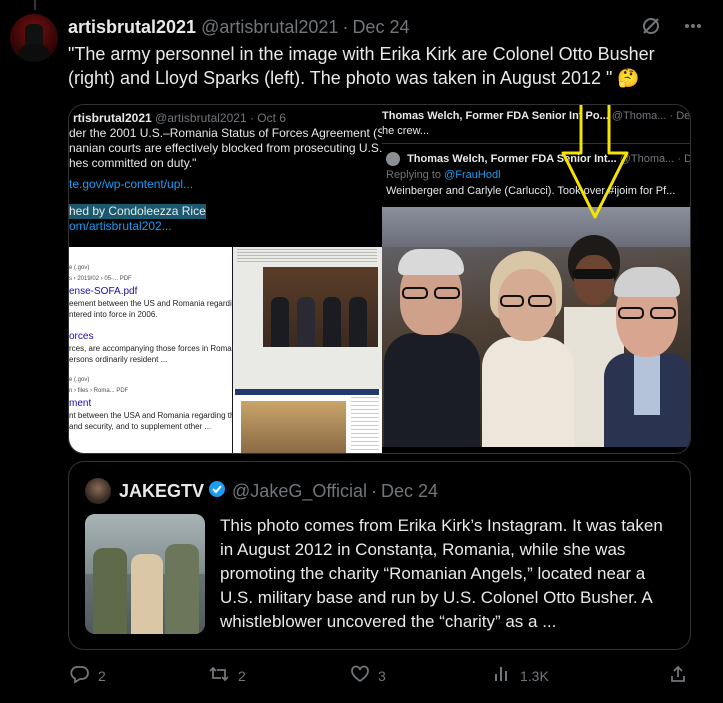  Describe the element at coordinates (98, 491) in the screenshot. I see `quoted-author-avatar` at that location.